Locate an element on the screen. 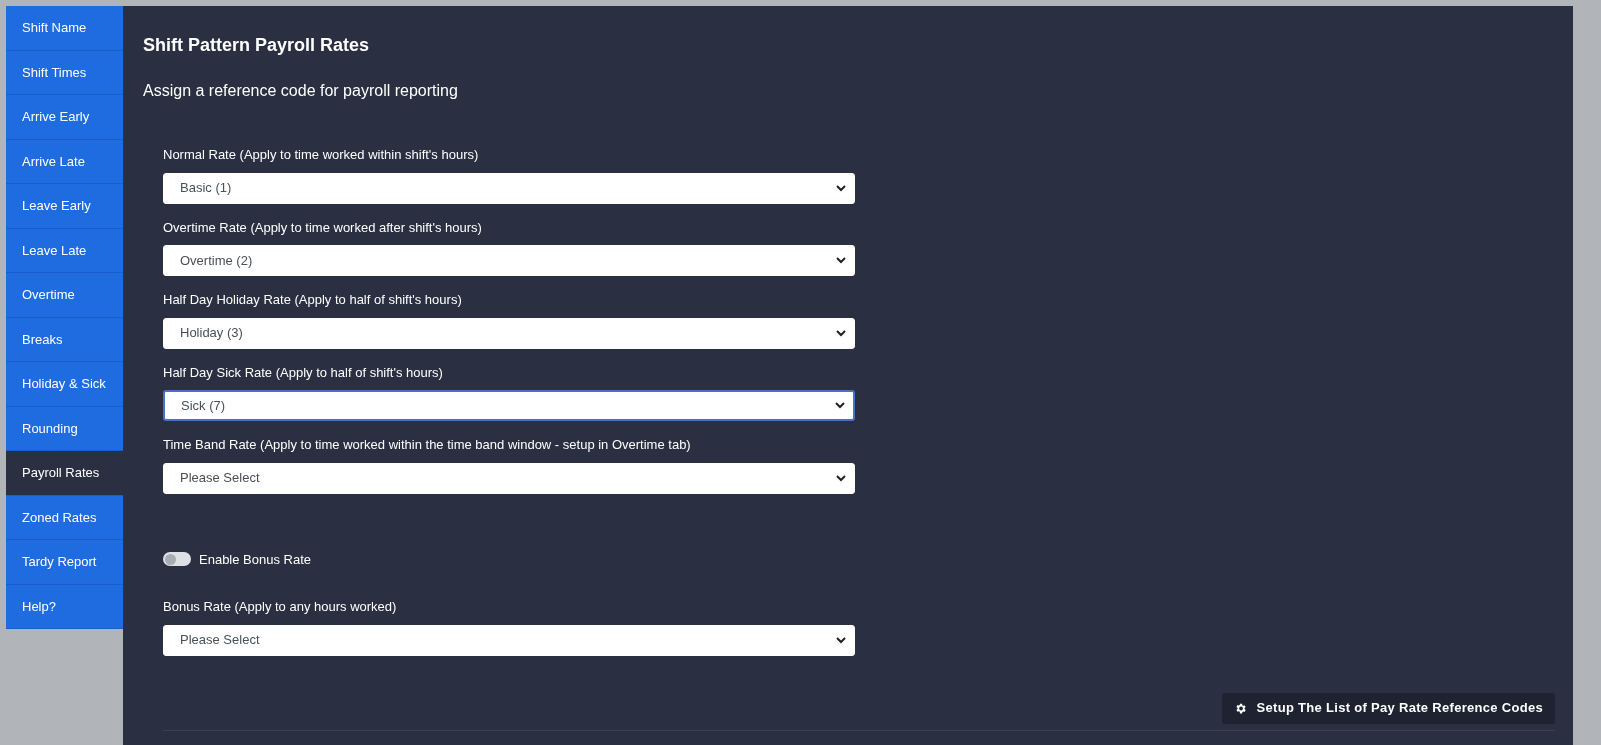  page-title: Shift Pattern Payroll Rates is located at coordinates (257, 45).